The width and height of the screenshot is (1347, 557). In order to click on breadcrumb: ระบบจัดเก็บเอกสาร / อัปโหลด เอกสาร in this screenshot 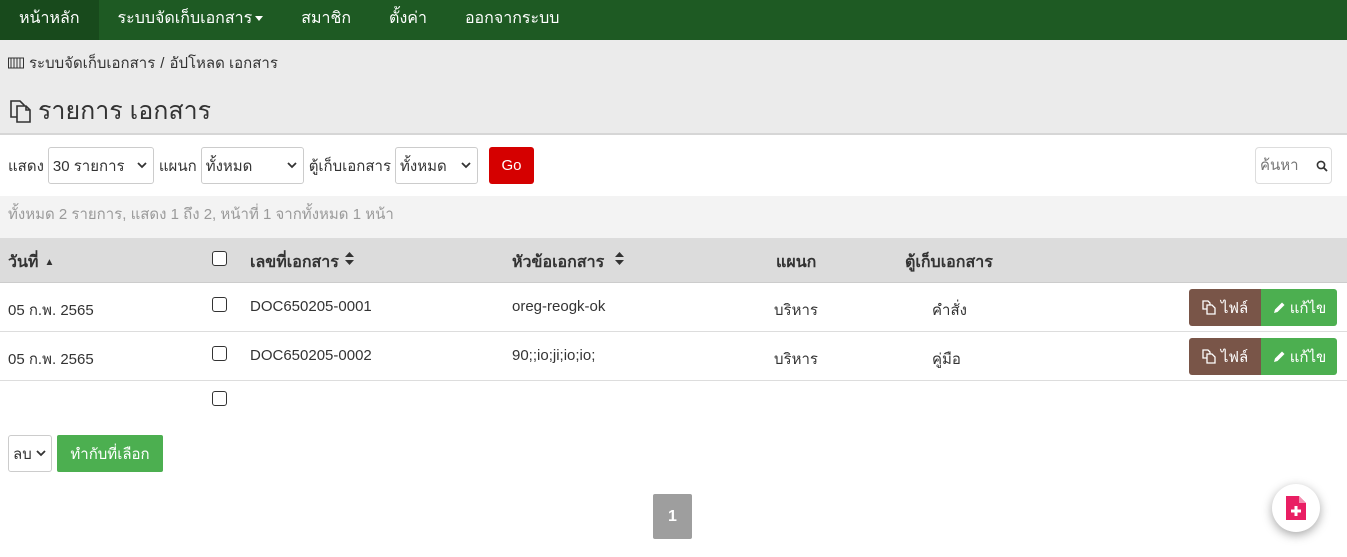, I will do `click(143, 63)`.